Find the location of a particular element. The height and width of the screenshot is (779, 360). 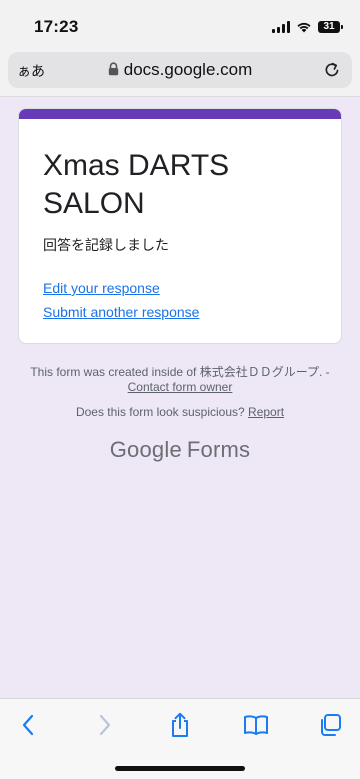

cellular-signal-icon is located at coordinates (281, 27).